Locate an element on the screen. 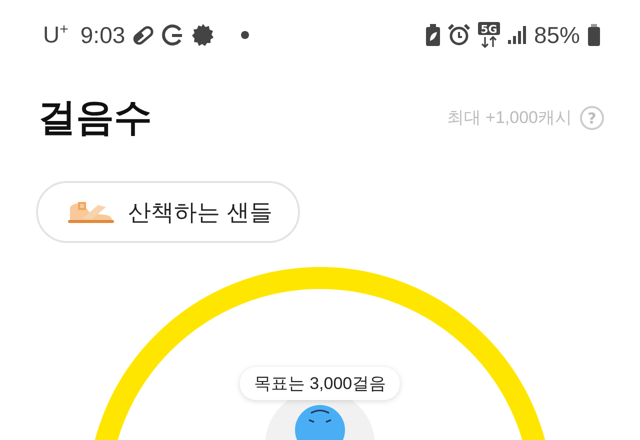  battery-saver-icon is located at coordinates (433, 35).